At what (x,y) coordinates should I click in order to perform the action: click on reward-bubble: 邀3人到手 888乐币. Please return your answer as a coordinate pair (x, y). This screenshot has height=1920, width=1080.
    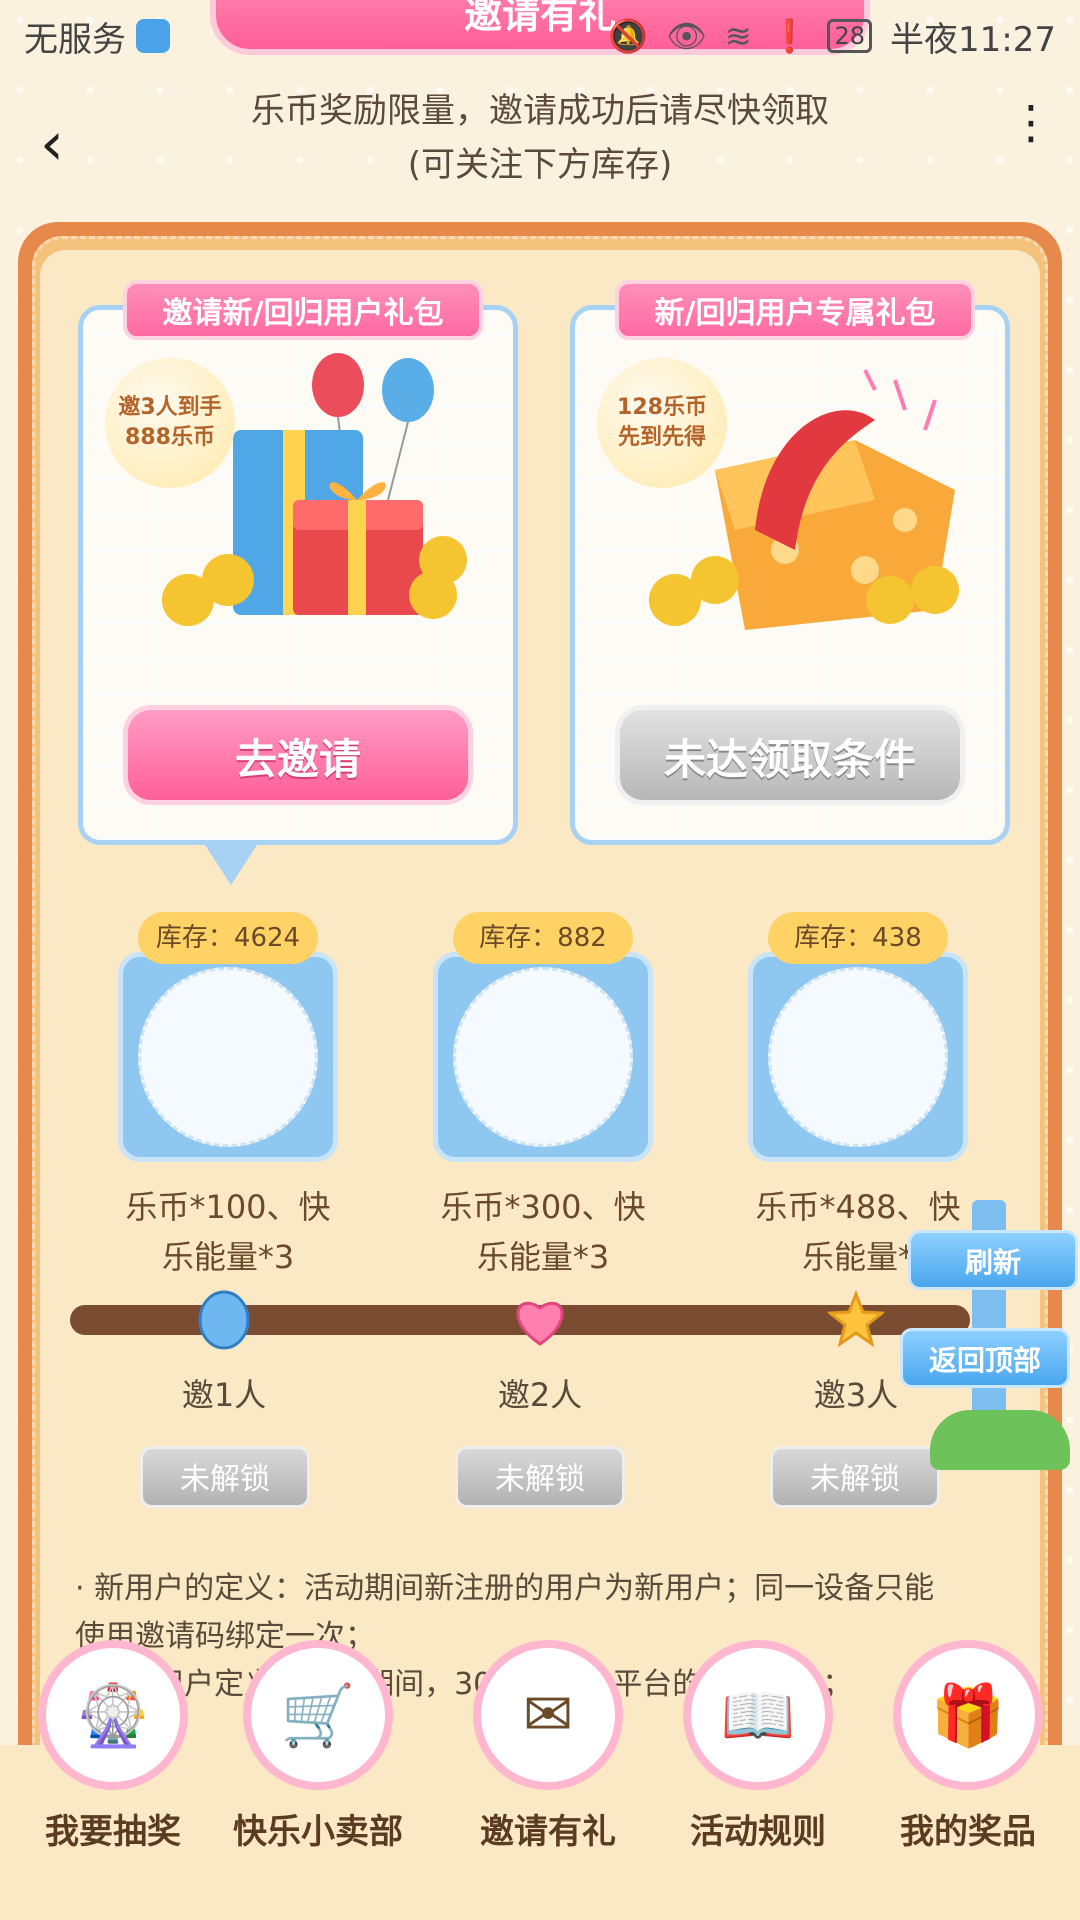
    Looking at the image, I should click on (170, 423).